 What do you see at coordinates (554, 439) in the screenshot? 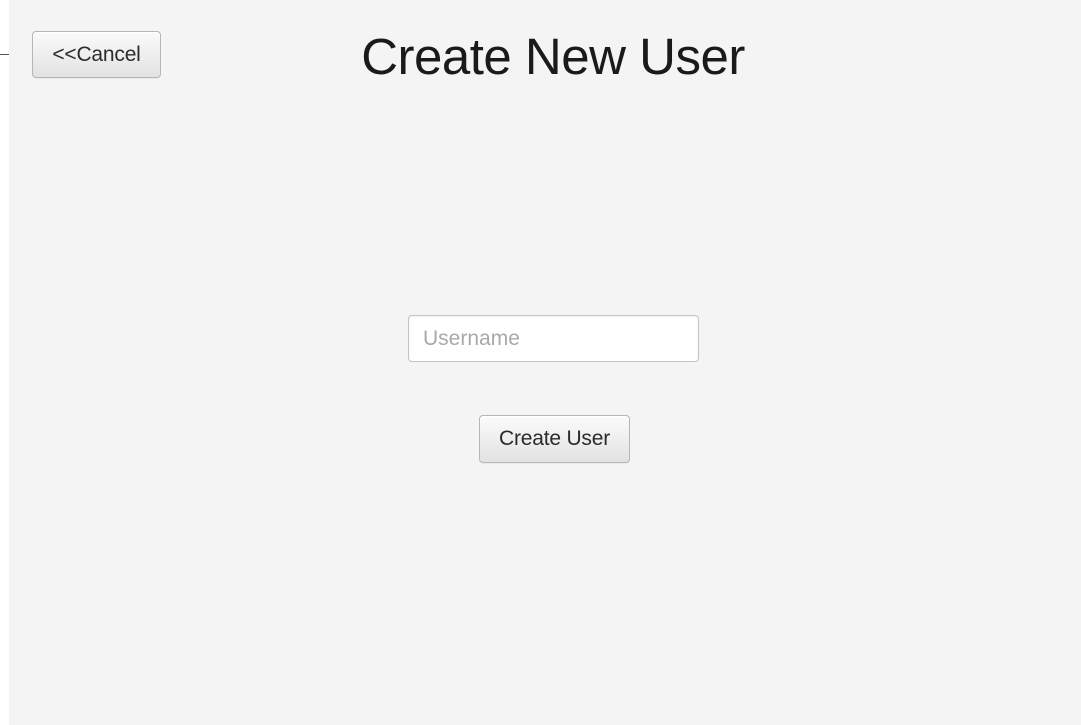
I see `create-user-button: Create User` at bounding box center [554, 439].